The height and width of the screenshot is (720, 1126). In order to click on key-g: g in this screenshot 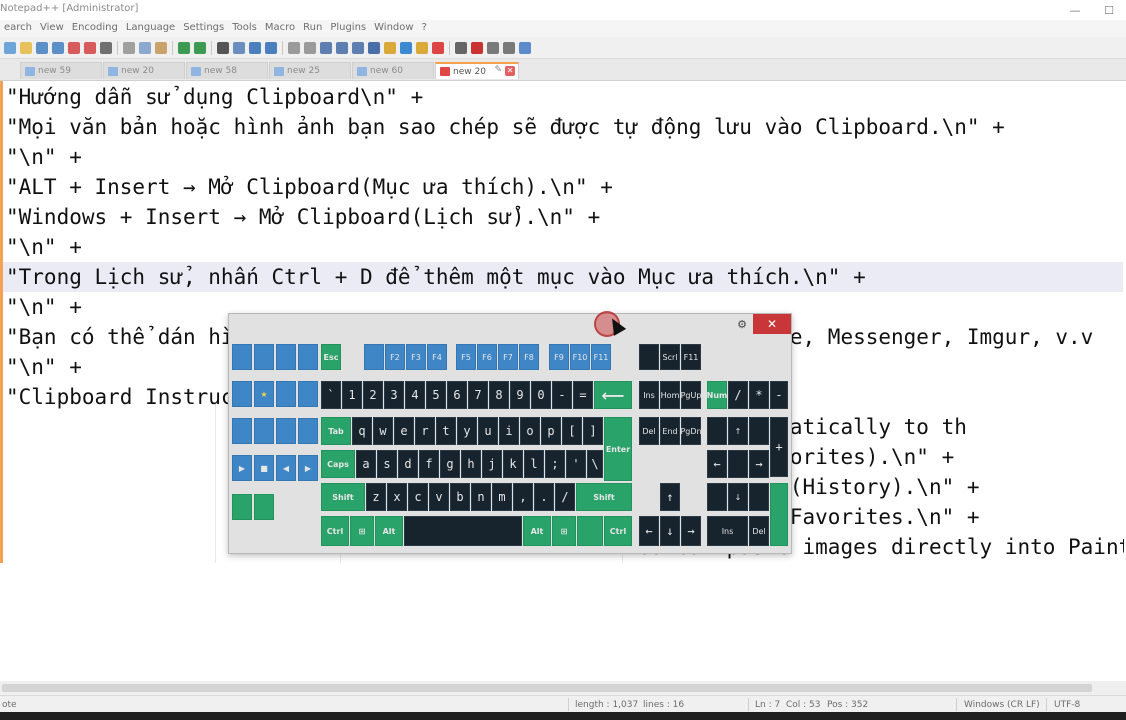, I will do `click(450, 464)`.